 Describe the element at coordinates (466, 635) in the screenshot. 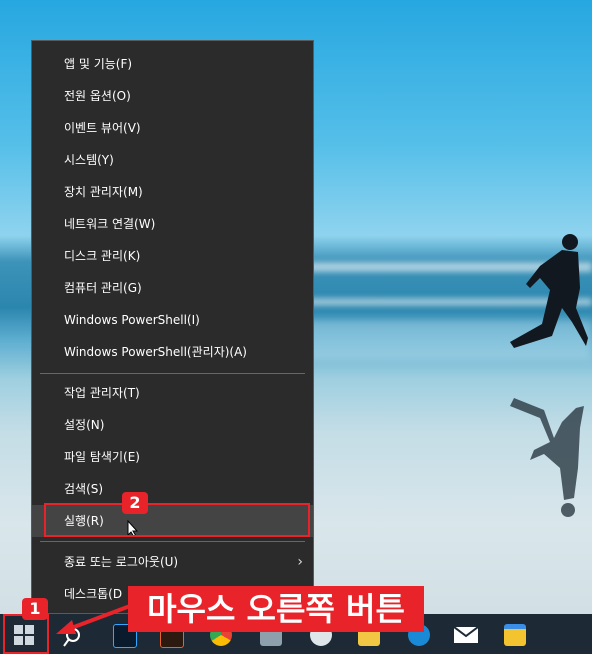

I see `mail-icon` at that location.